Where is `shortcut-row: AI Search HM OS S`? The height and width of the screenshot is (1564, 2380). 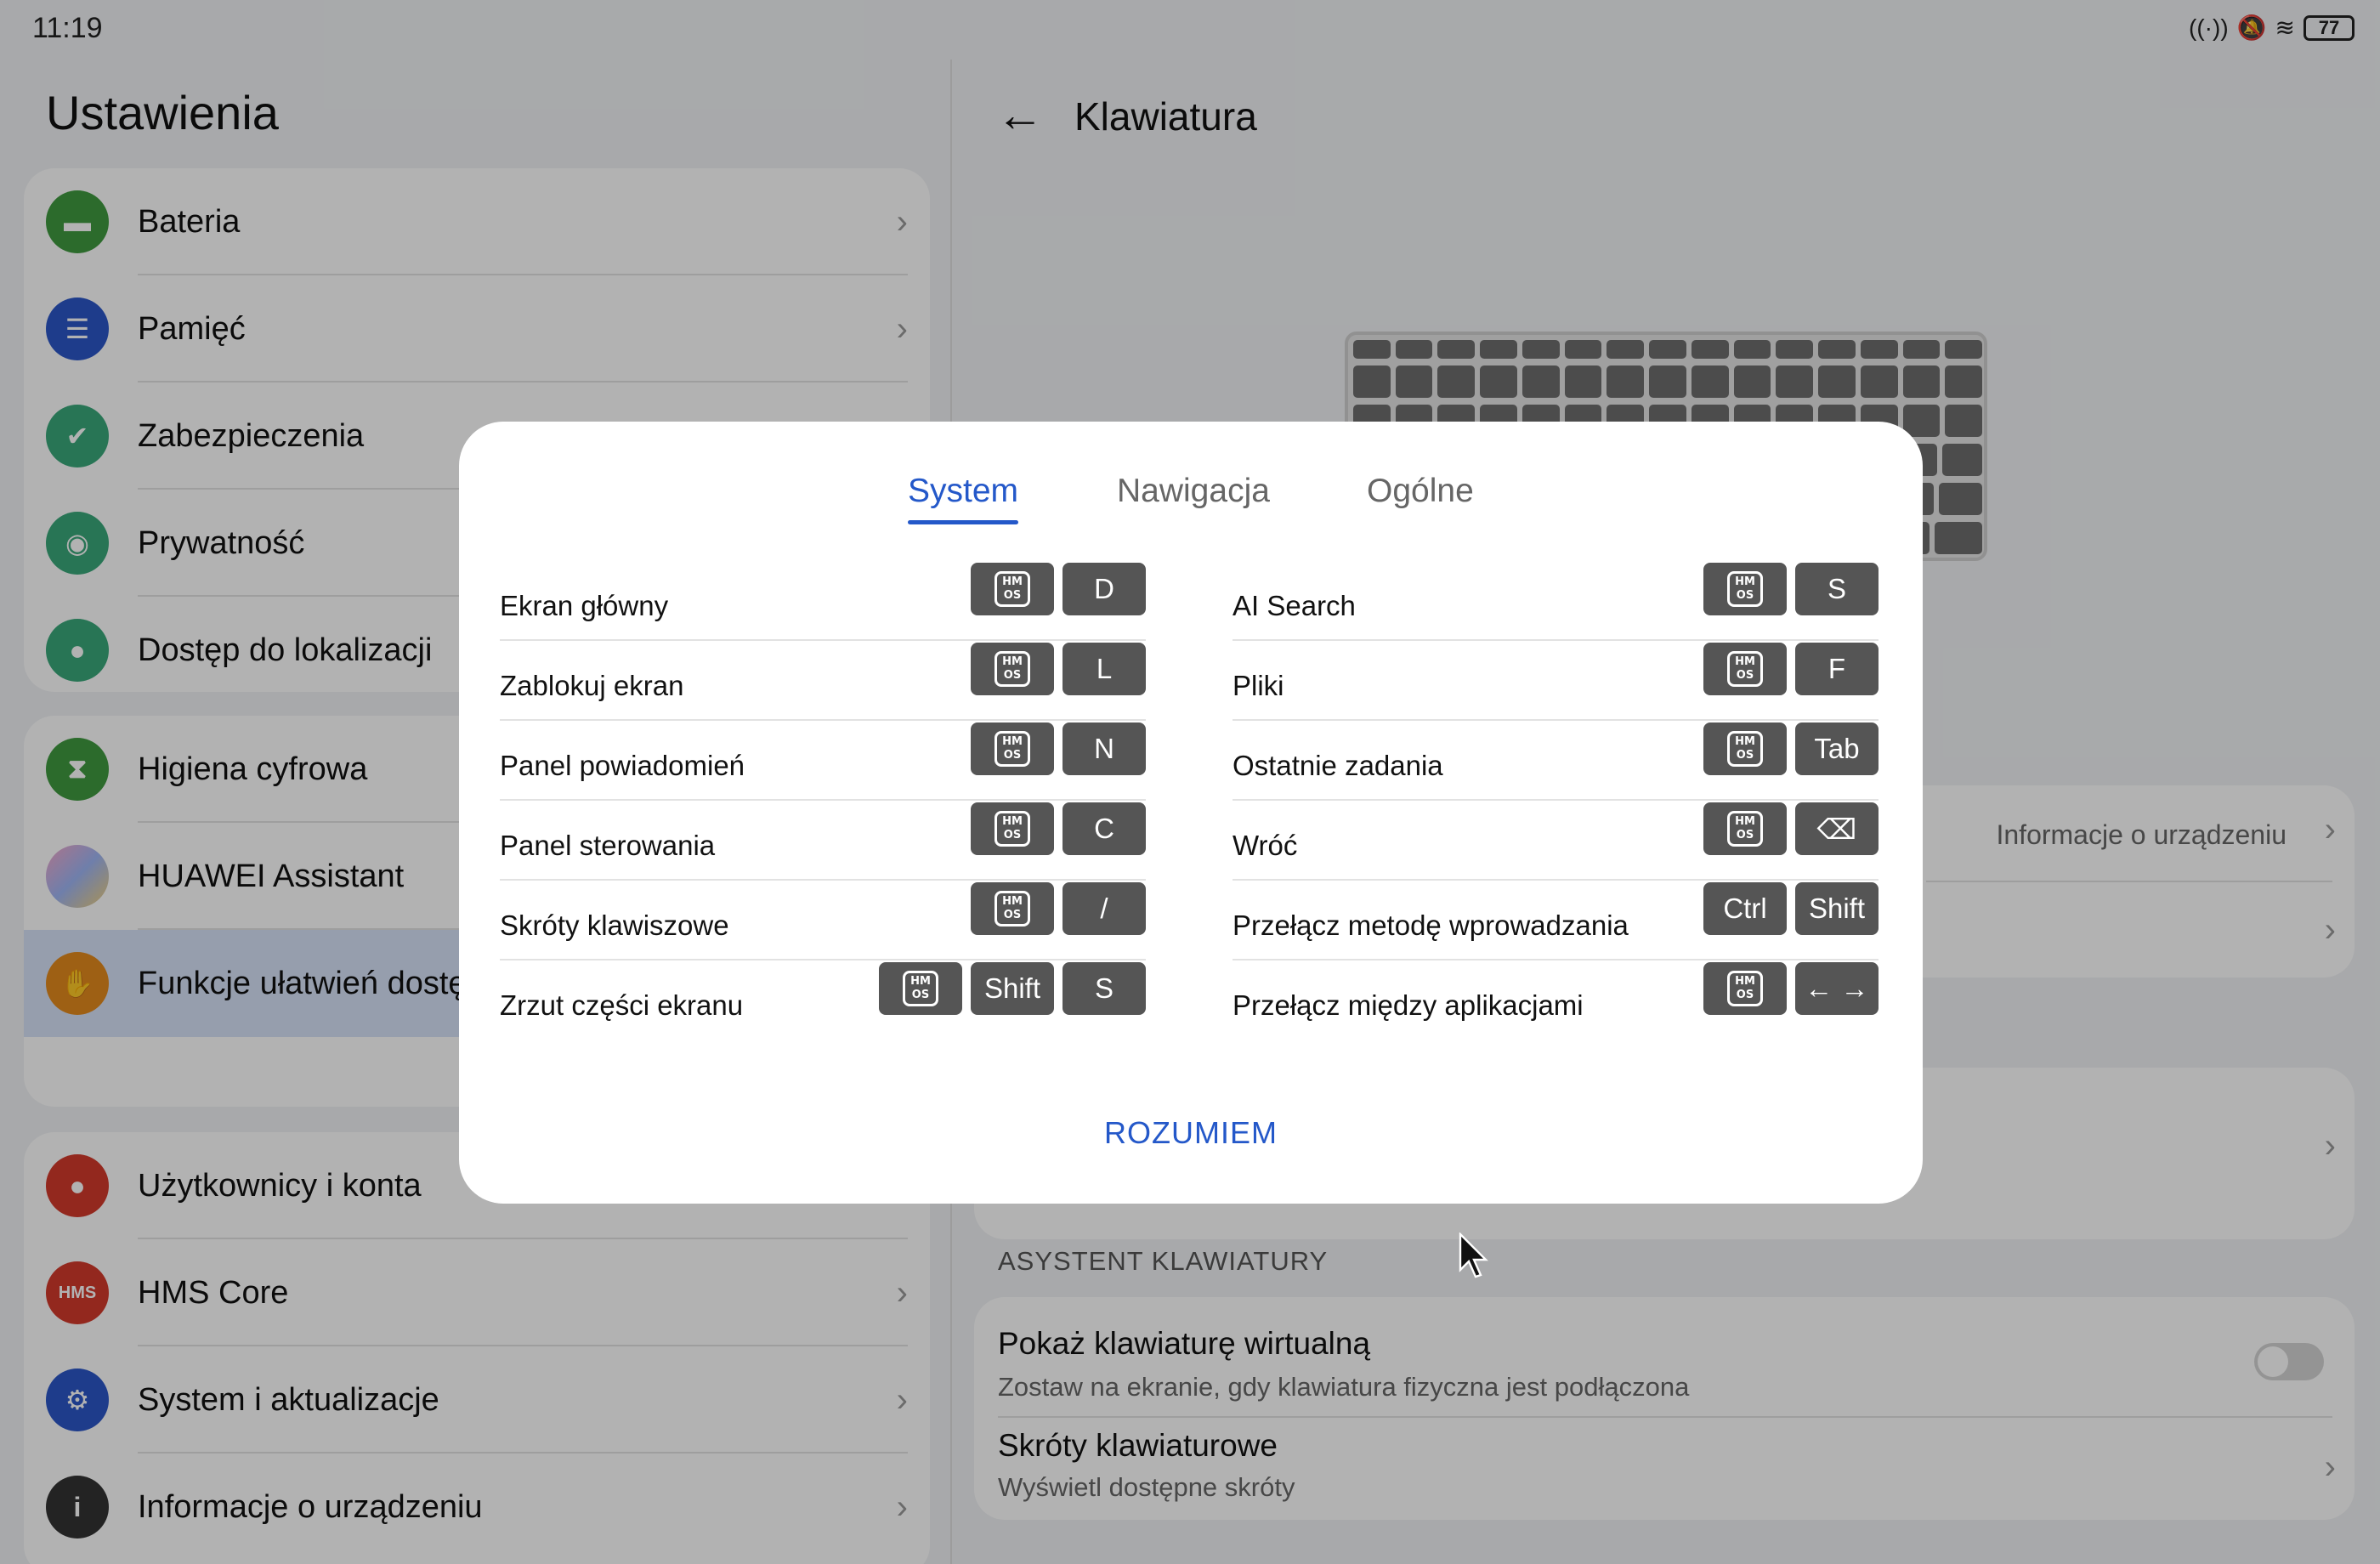 shortcut-row: AI Search HM OS S is located at coordinates (1555, 601).